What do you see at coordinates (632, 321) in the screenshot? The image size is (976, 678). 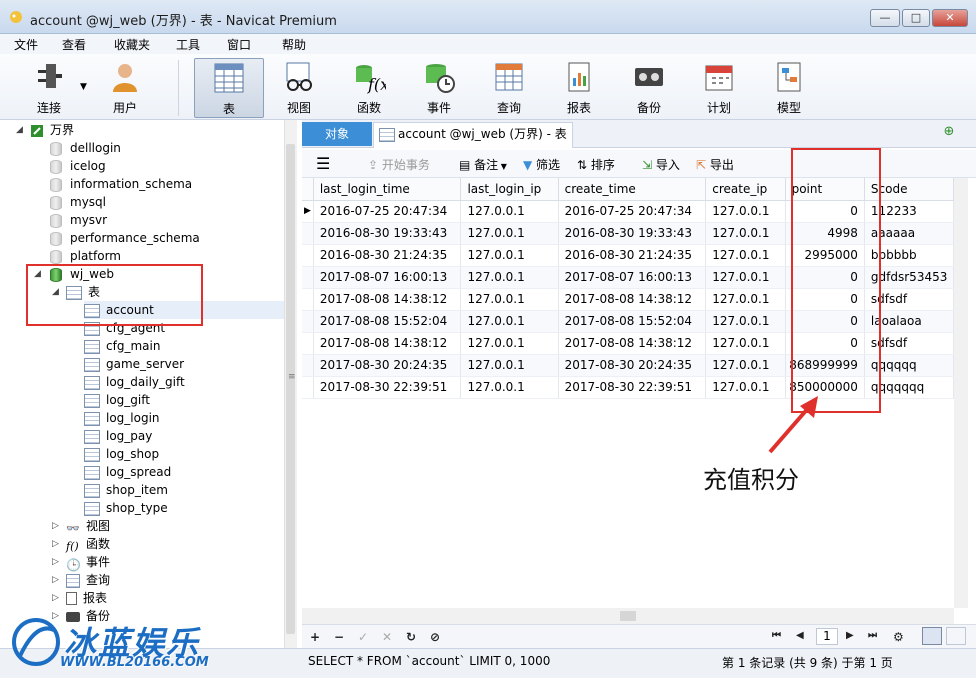 I see `grid-cell-create_time: 2017-08-08 15:52:04` at bounding box center [632, 321].